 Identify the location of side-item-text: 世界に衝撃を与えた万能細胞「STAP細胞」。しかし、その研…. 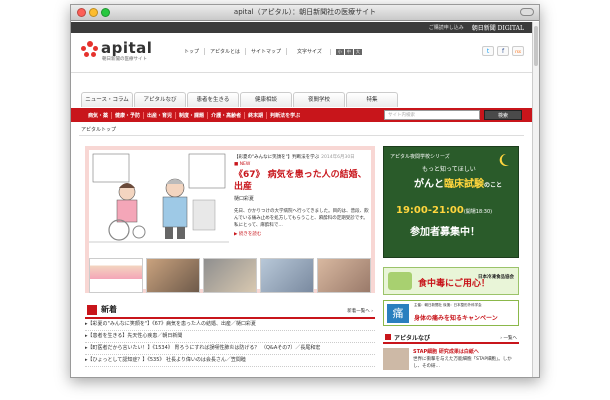
(462, 363).